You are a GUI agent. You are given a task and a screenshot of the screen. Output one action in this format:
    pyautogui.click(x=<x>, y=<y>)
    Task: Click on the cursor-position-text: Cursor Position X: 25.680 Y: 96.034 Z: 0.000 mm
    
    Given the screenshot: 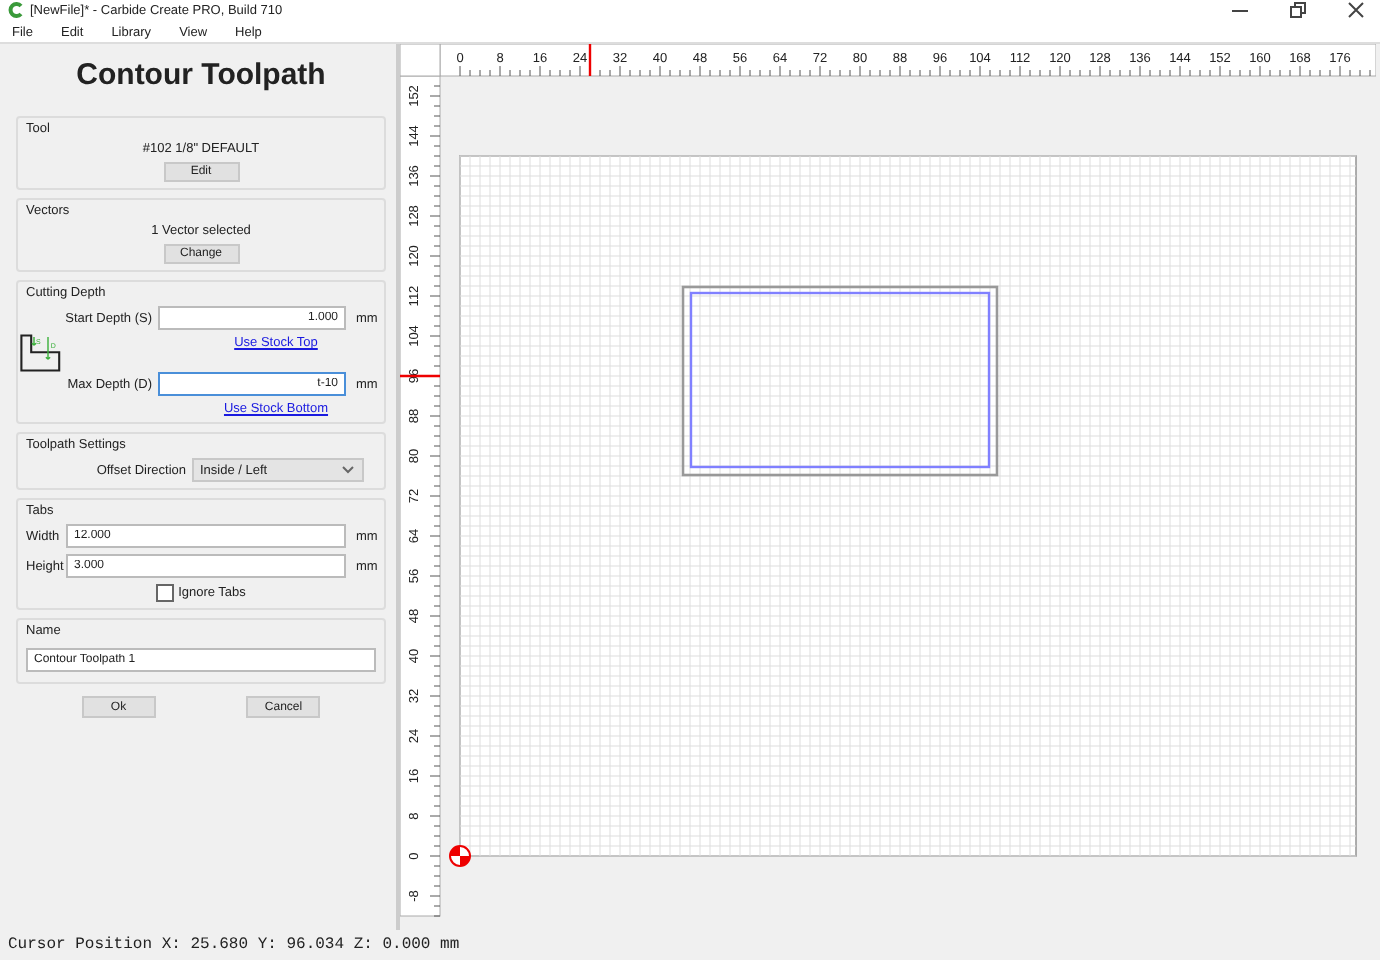 What is the action you would take?
    pyautogui.click(x=234, y=946)
    